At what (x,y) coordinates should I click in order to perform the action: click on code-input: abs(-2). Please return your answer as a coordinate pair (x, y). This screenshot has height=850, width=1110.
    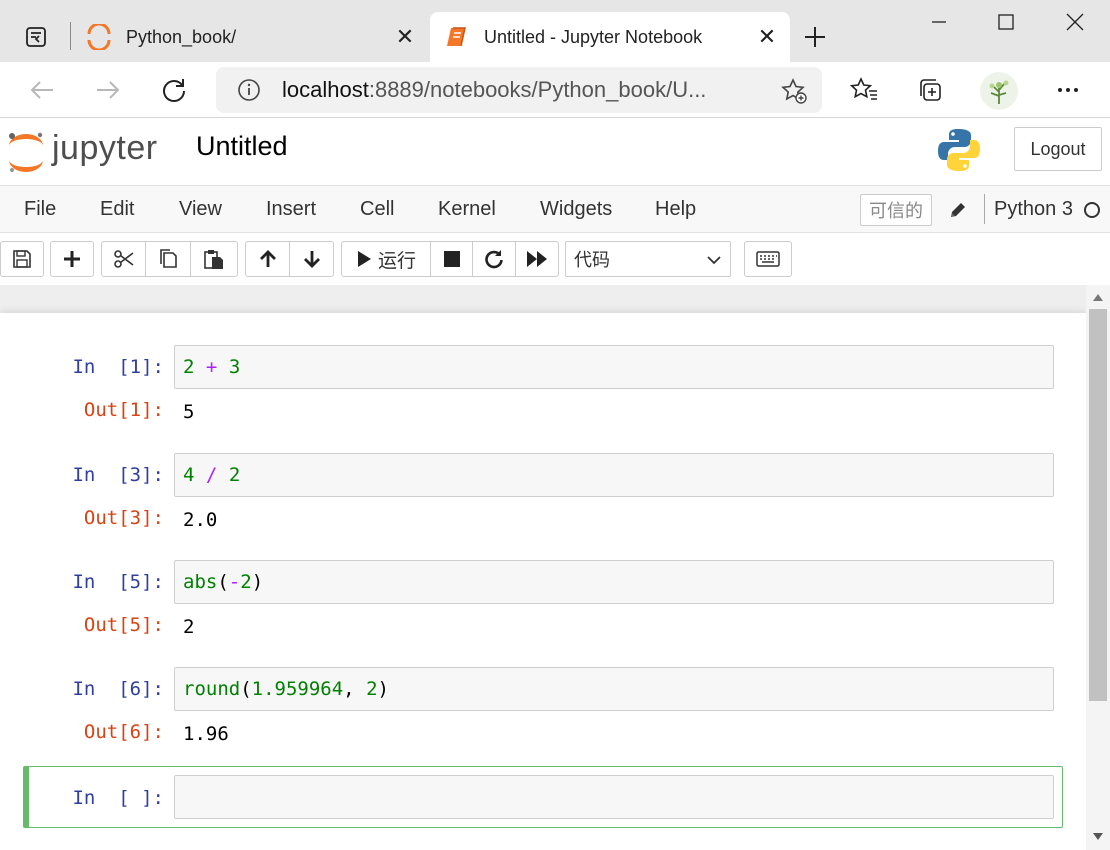
    Looking at the image, I should click on (614, 582).